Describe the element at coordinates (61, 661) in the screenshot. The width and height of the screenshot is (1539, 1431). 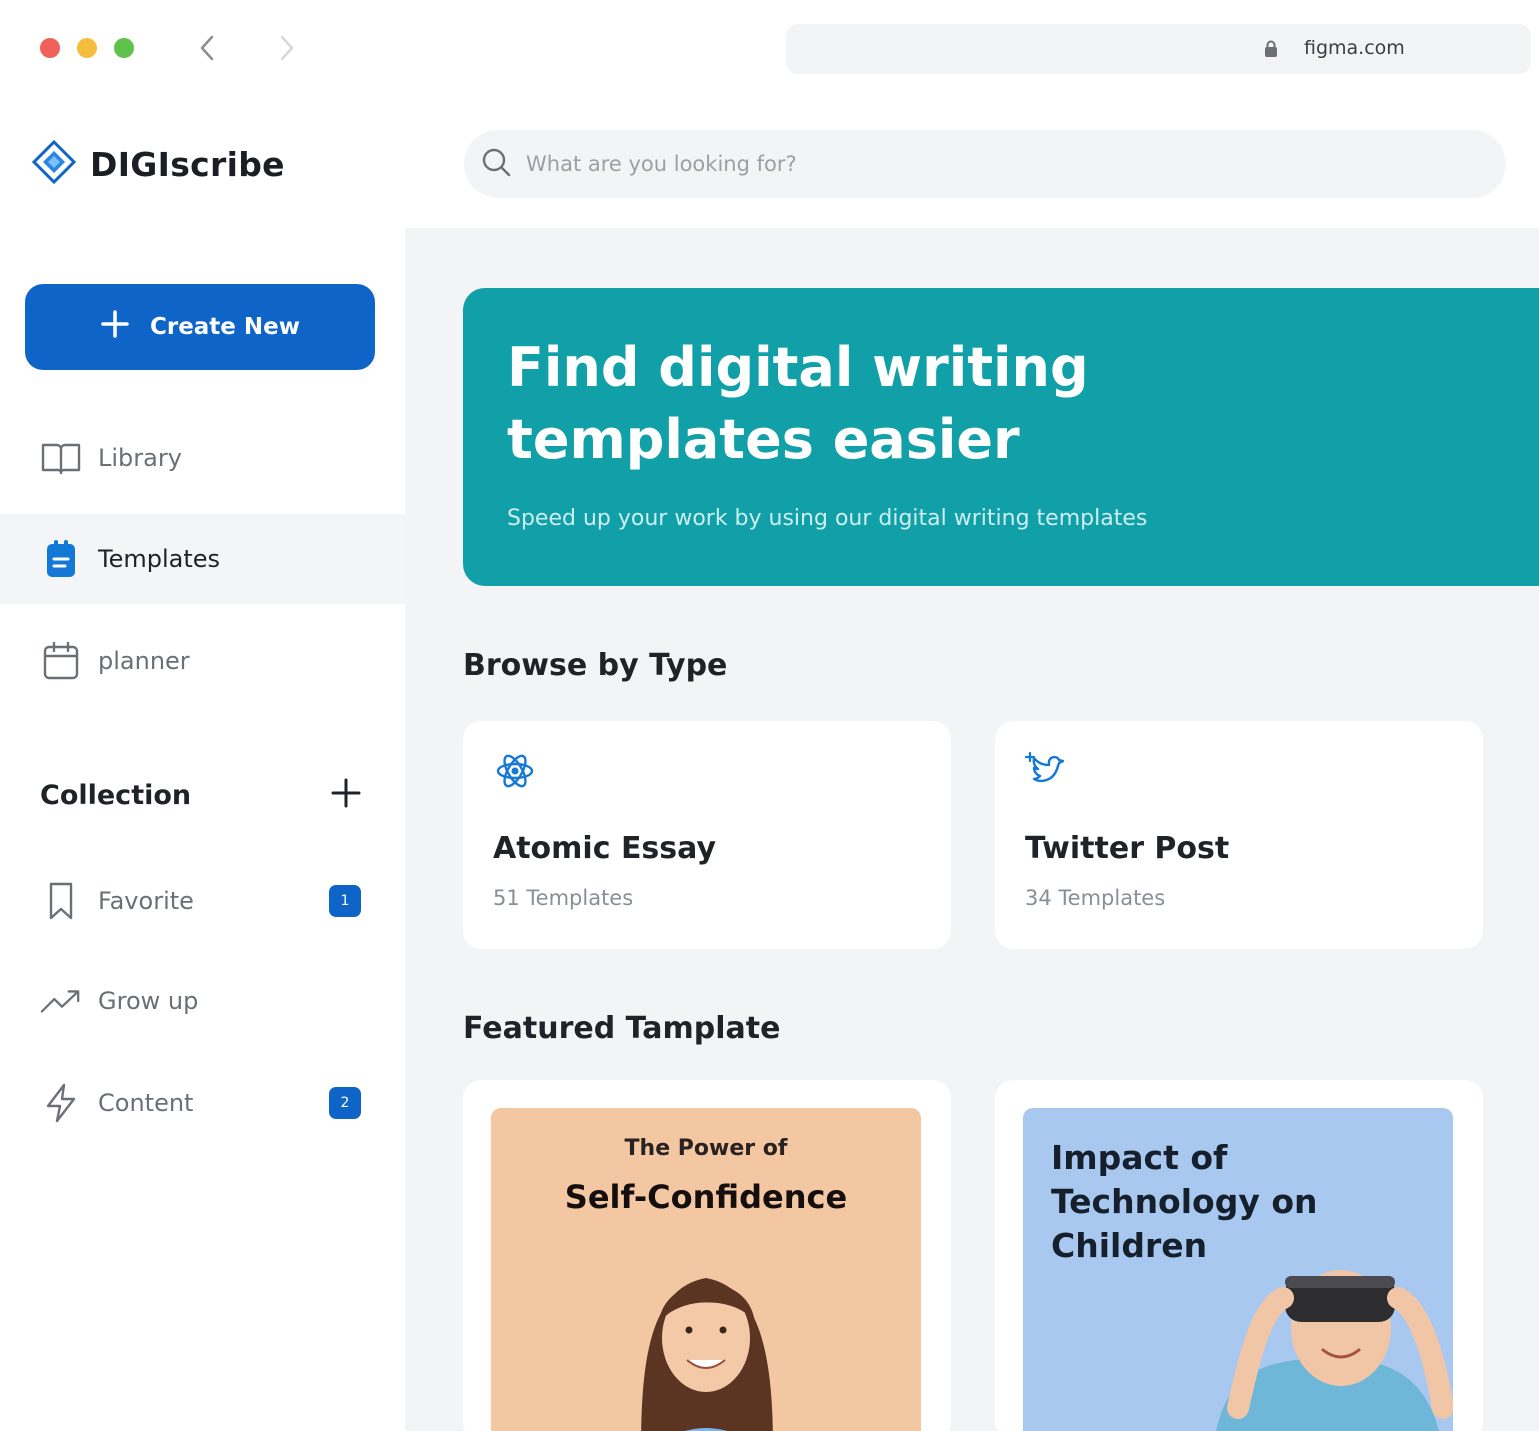
I see `calendar-icon` at that location.